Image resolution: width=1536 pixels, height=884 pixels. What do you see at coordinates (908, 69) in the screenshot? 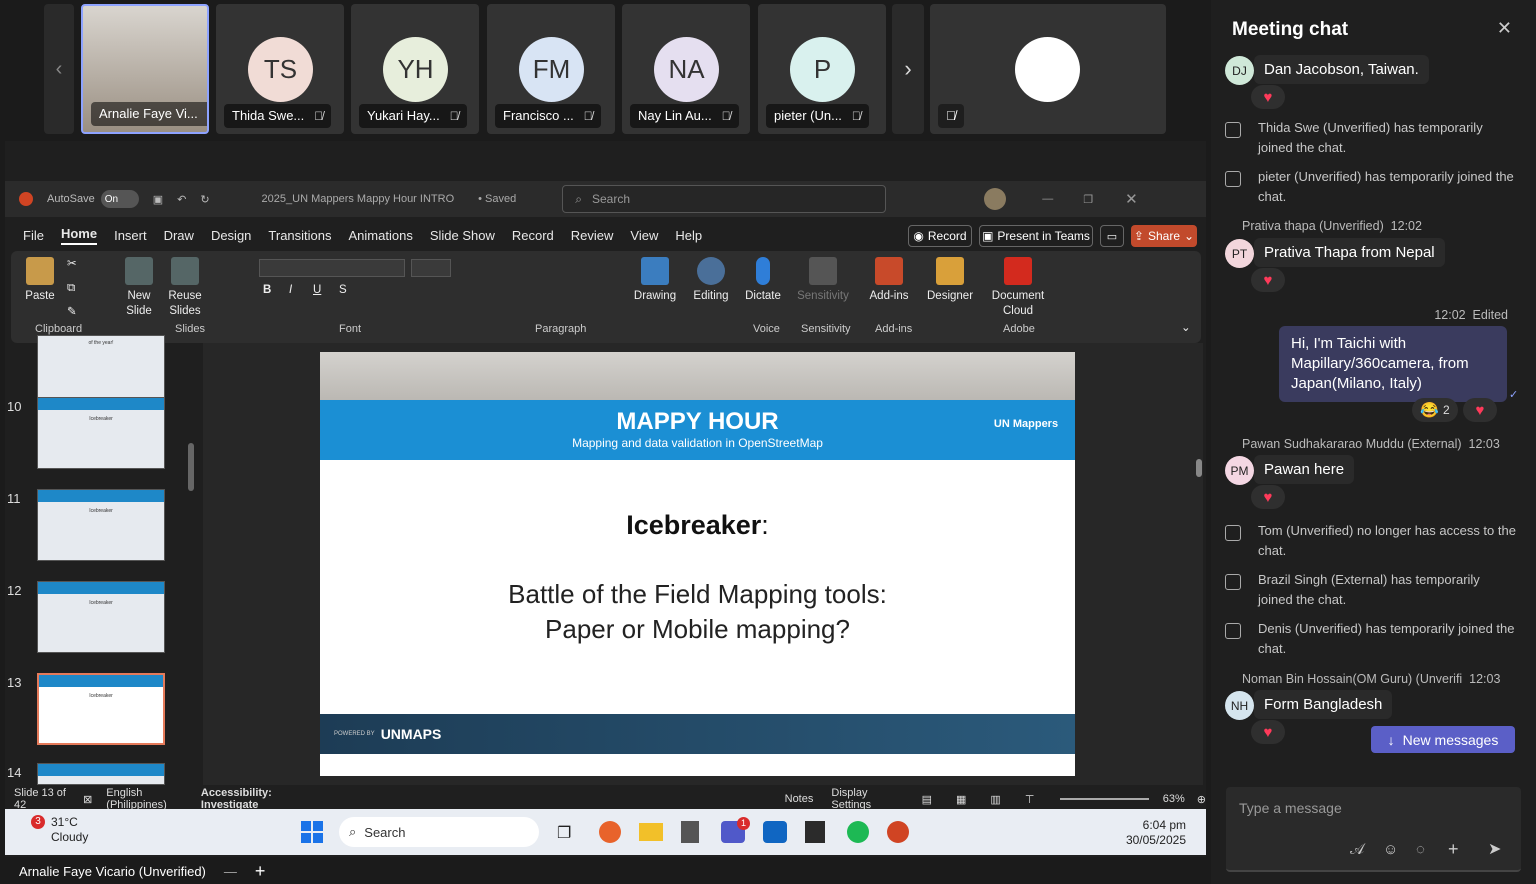
I see `next-participants-button: ›` at bounding box center [908, 69].